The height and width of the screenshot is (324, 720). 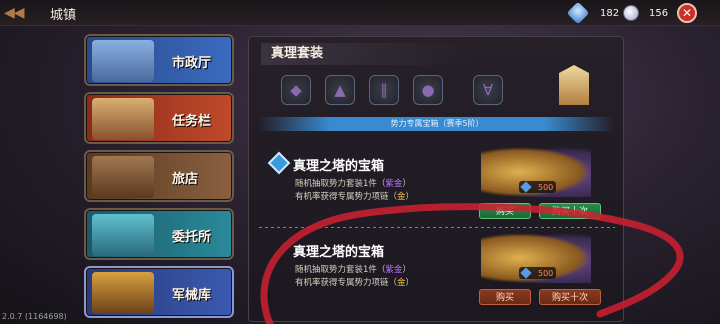 What do you see at coordinates (437, 124) in the screenshot?
I see `season-banner: 势力专属宝箱（赛季5阶）` at bounding box center [437, 124].